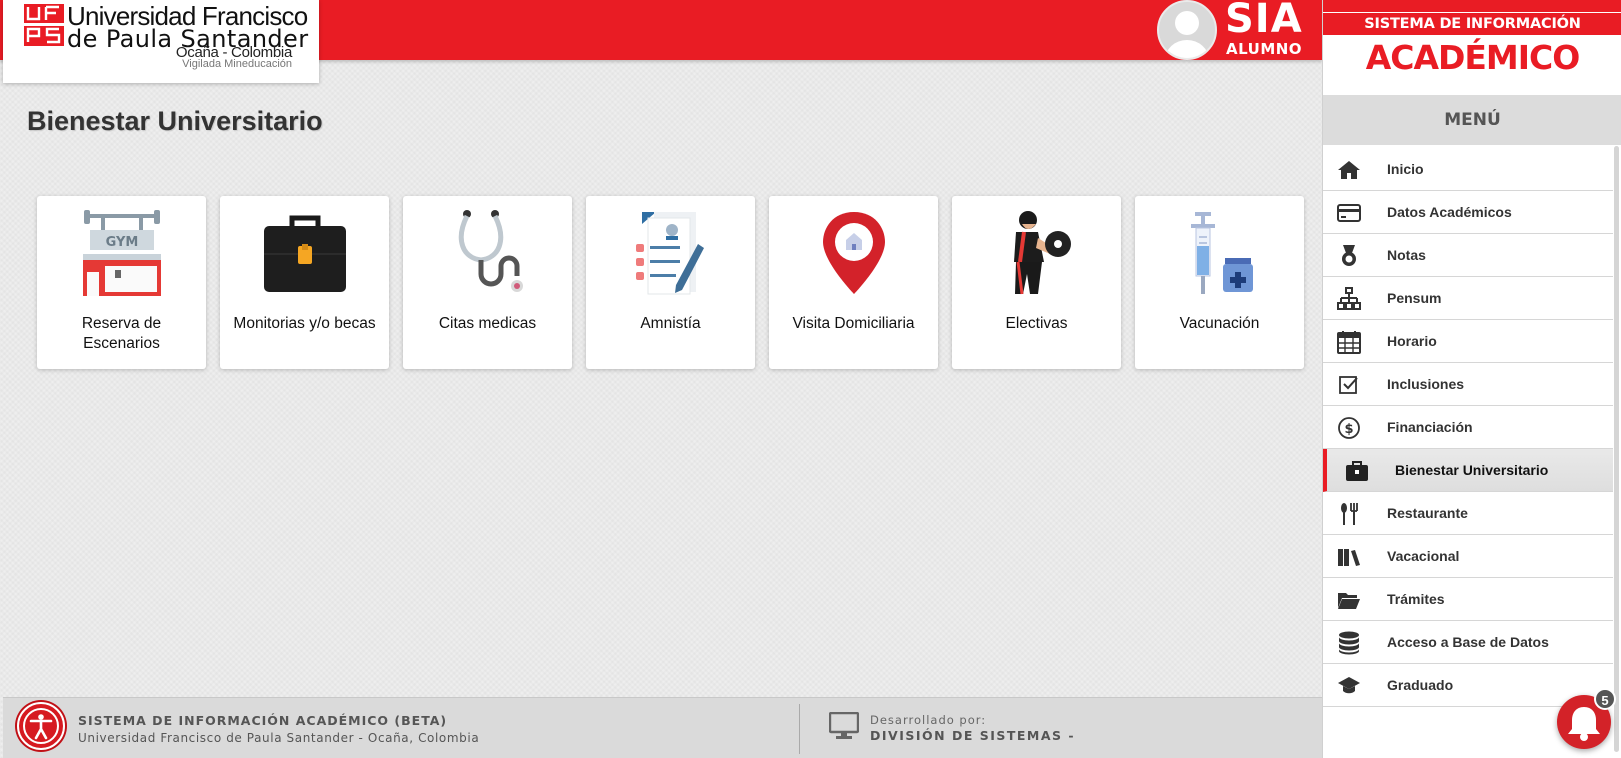 This screenshot has width=1621, height=758. Describe the element at coordinates (1412, 341) in the screenshot. I see `sidebar-item-label: Horario` at that location.